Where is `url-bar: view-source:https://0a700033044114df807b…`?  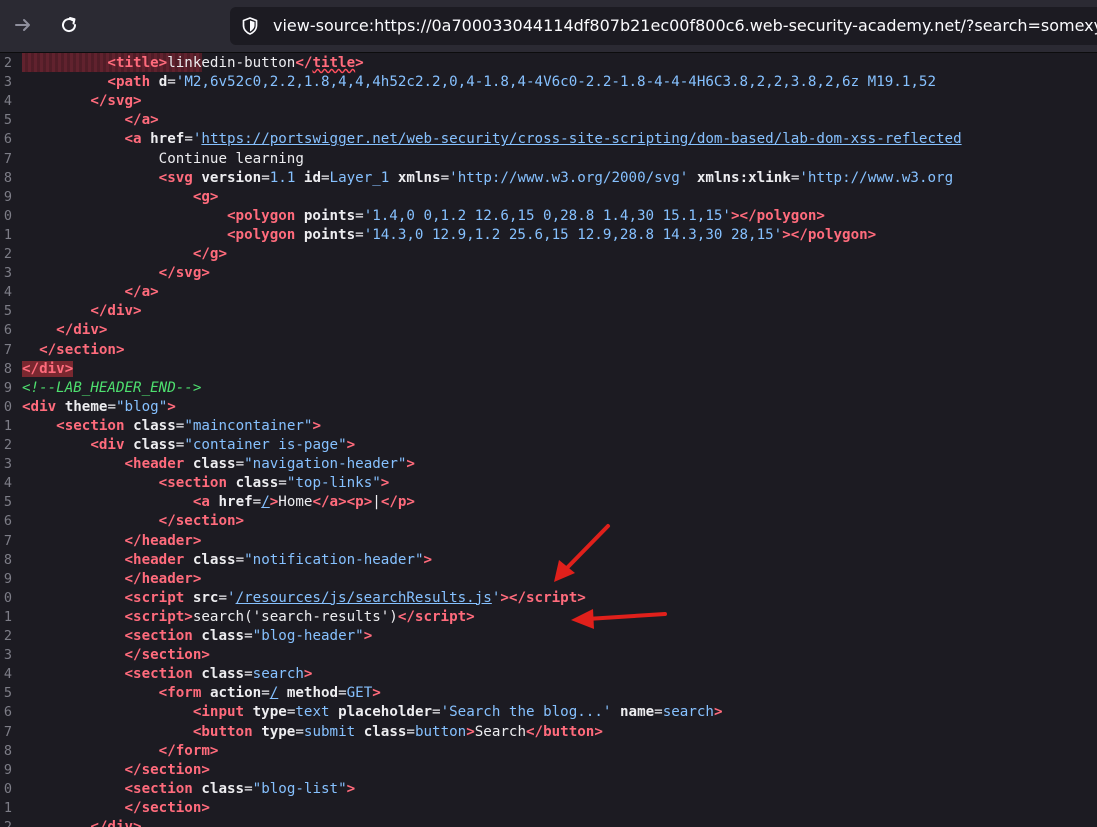
url-bar: view-source:https://0a700033044114df807b… is located at coordinates (663, 26).